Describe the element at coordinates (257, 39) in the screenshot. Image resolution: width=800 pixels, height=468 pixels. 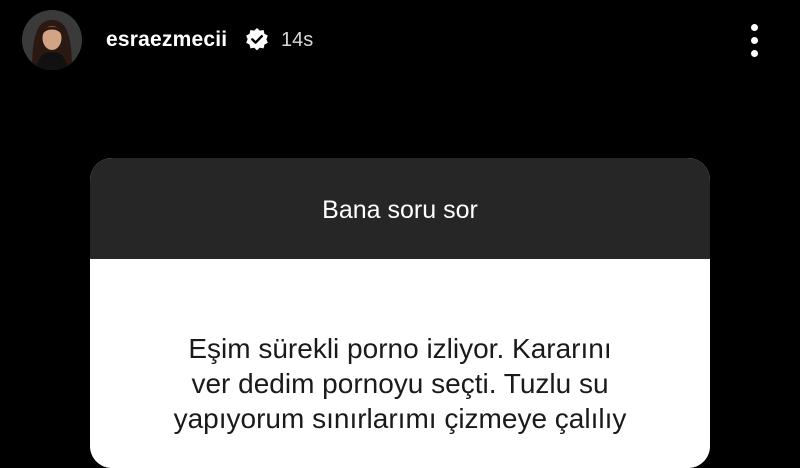
I see `verified-badge-icon` at that location.